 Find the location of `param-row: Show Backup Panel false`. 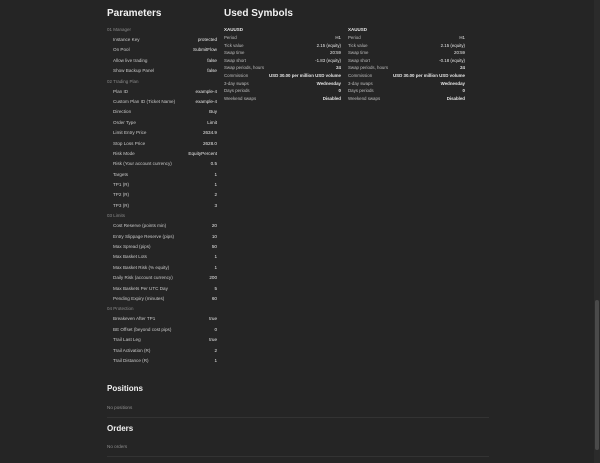

param-row: Show Backup Panel false is located at coordinates (162, 71).